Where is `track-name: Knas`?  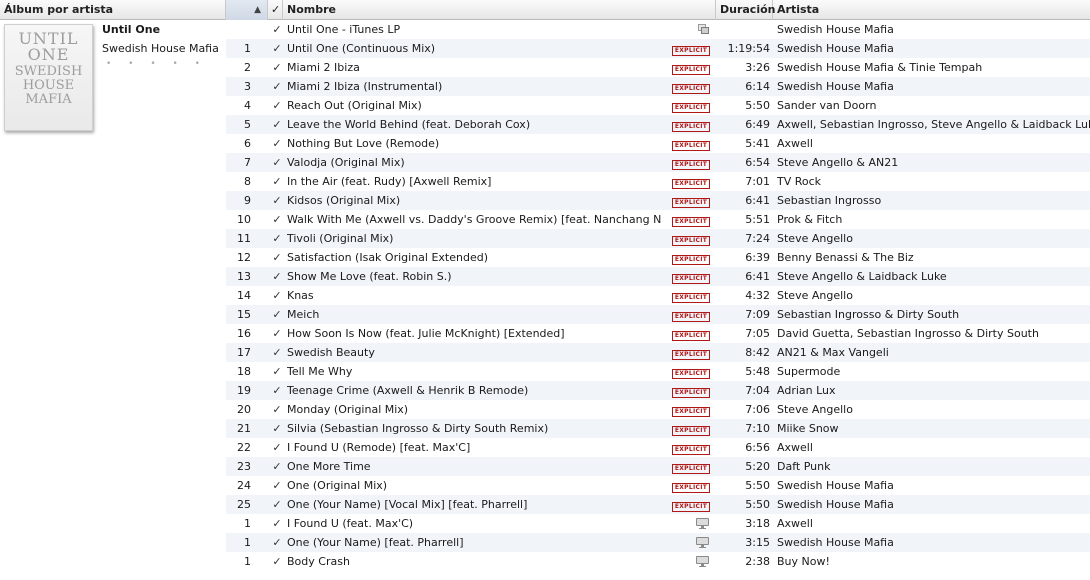 track-name: Knas is located at coordinates (300, 295).